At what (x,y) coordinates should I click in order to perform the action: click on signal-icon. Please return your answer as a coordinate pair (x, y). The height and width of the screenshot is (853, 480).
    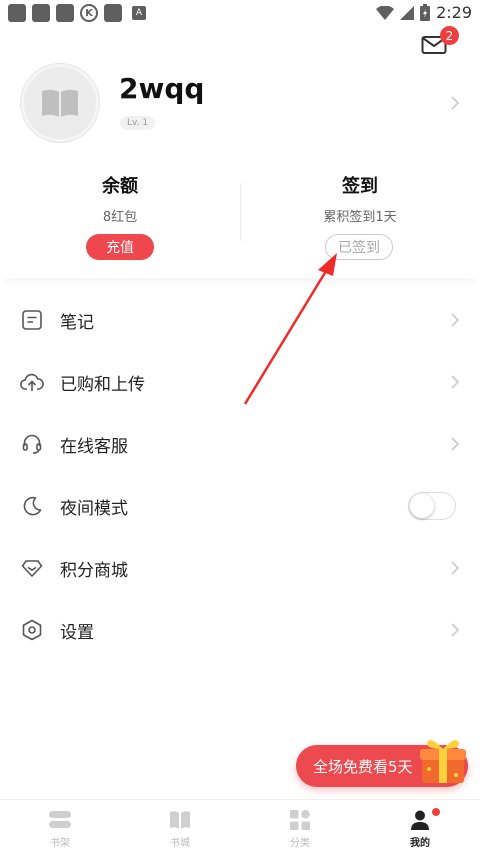
    Looking at the image, I should click on (407, 12).